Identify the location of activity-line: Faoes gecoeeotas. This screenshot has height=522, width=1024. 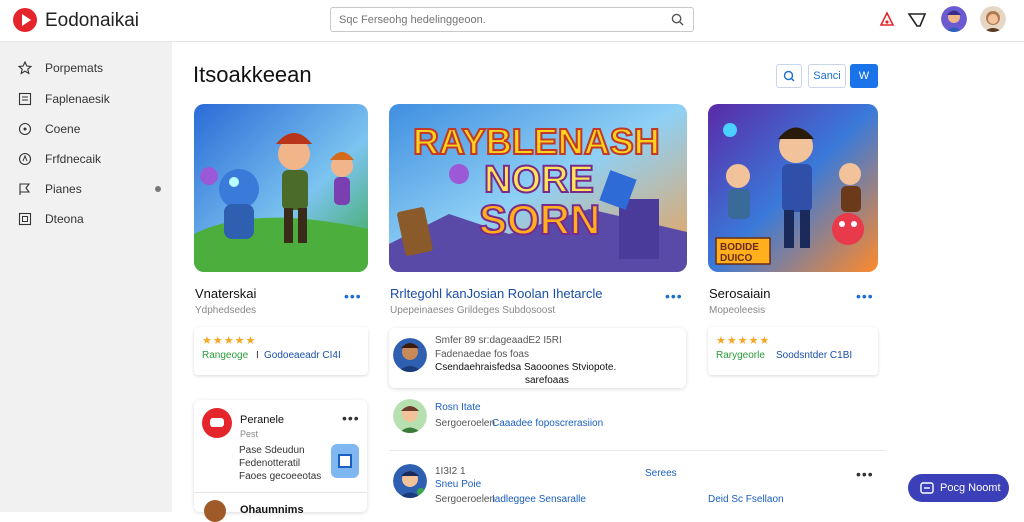
(280, 476).